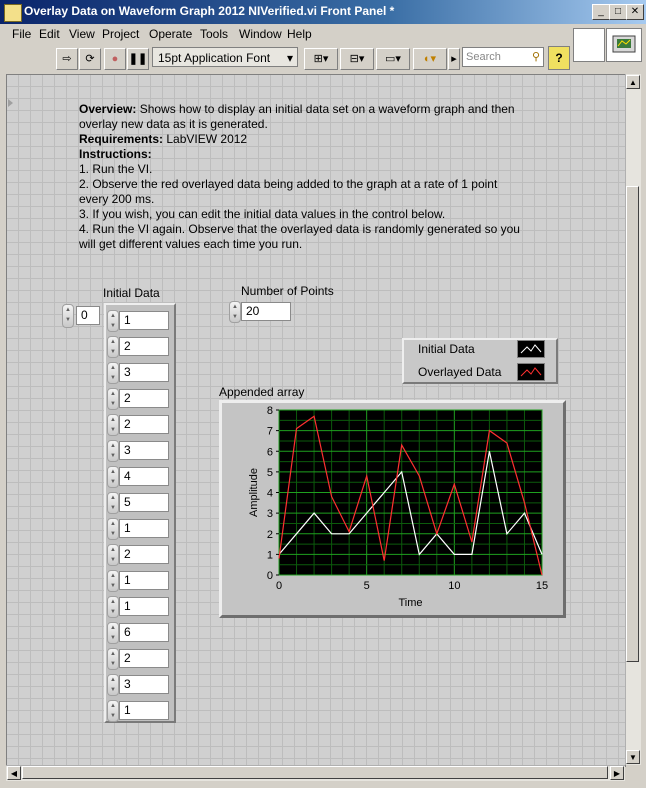 Image resolution: width=646 pixels, height=788 pixels. Describe the element at coordinates (13, 13) in the screenshot. I see `labview-app-icon` at that location.